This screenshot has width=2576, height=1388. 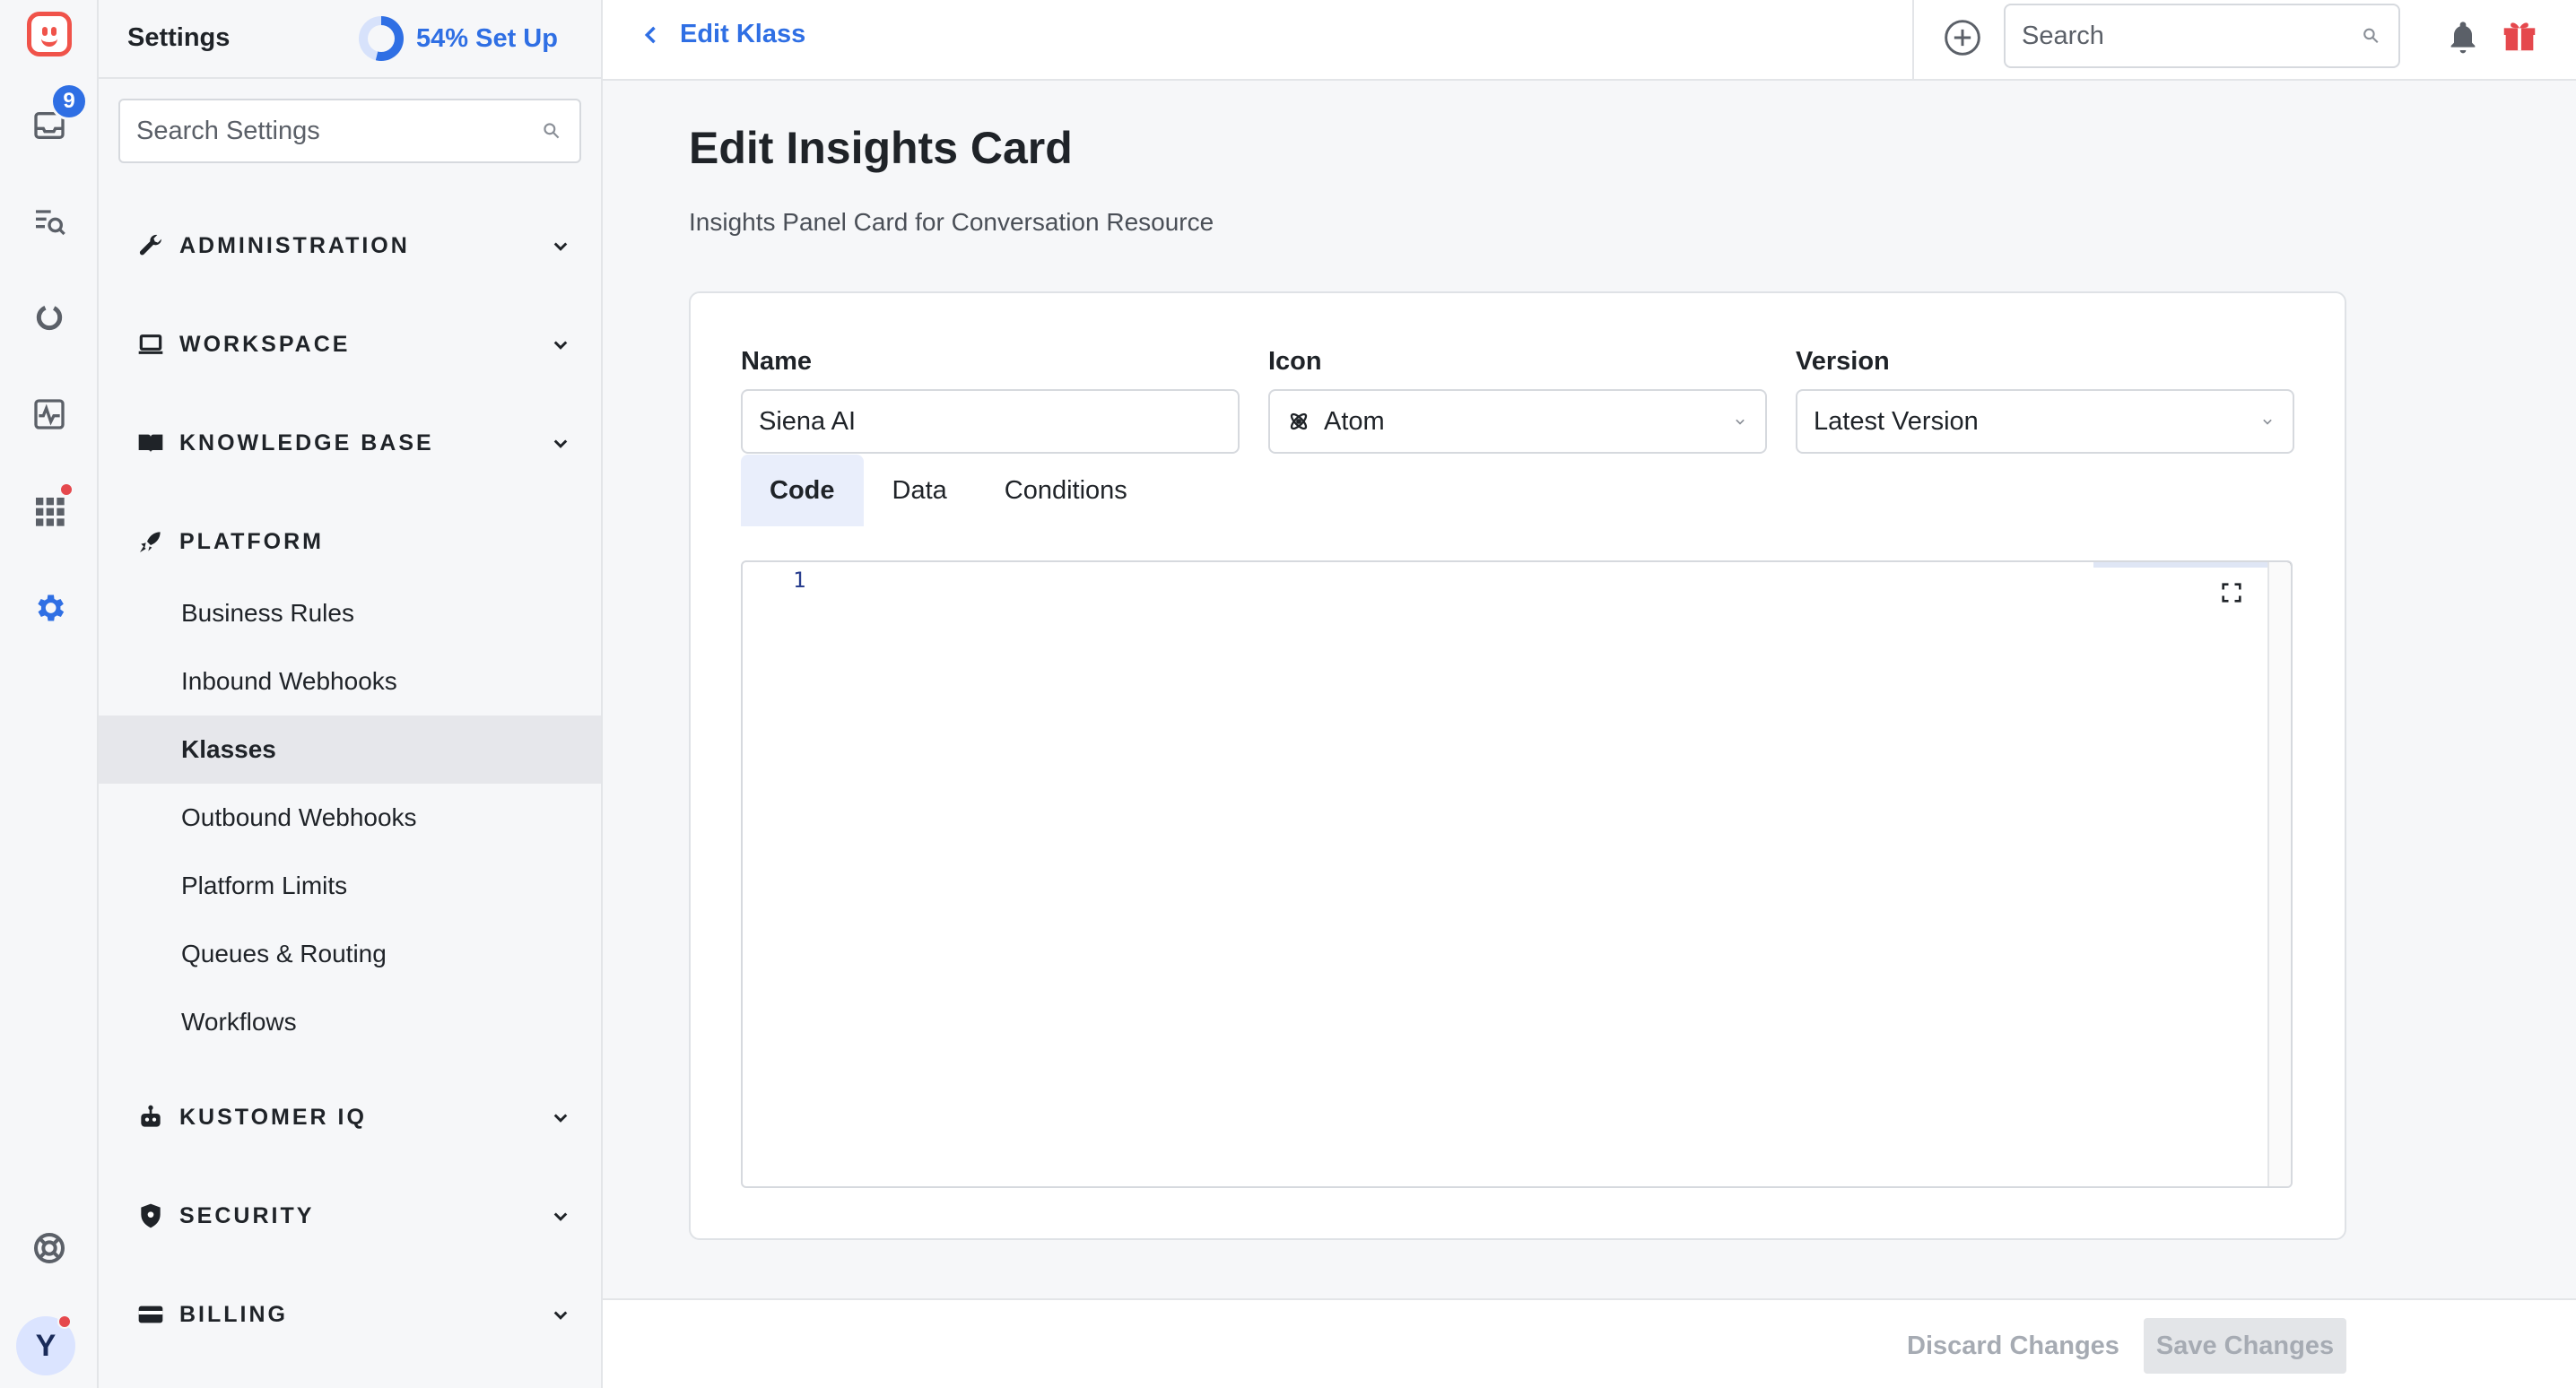 What do you see at coordinates (49, 317) in the screenshot?
I see `reports-icon` at bounding box center [49, 317].